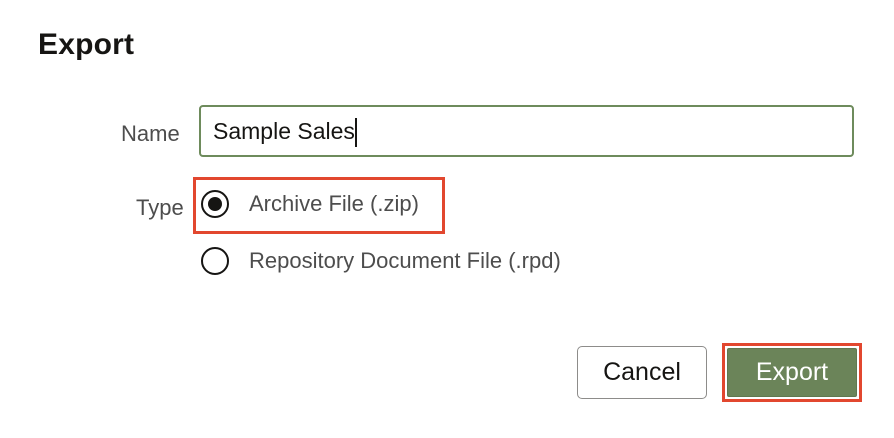 This screenshot has height=438, width=894. I want to click on radio-option-repository-document-file: Repository Document File (.rpd), so click(381, 261).